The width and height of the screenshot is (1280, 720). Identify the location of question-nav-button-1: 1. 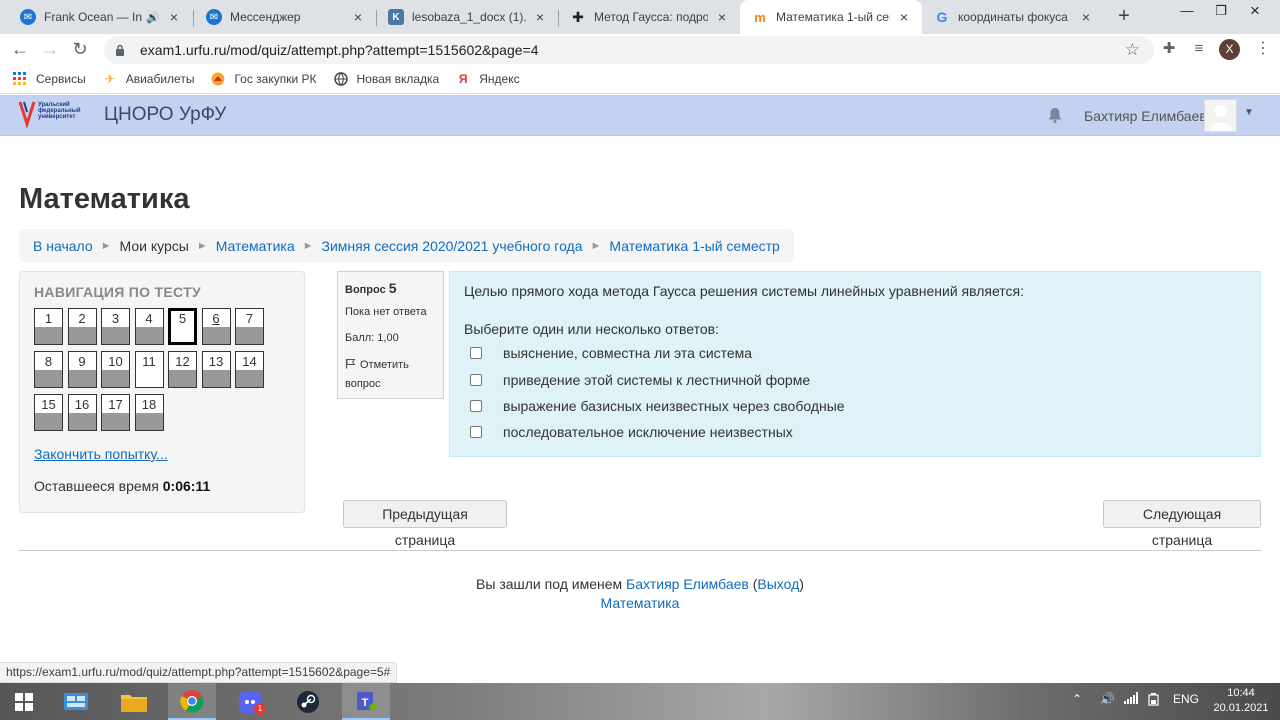
(48, 326).